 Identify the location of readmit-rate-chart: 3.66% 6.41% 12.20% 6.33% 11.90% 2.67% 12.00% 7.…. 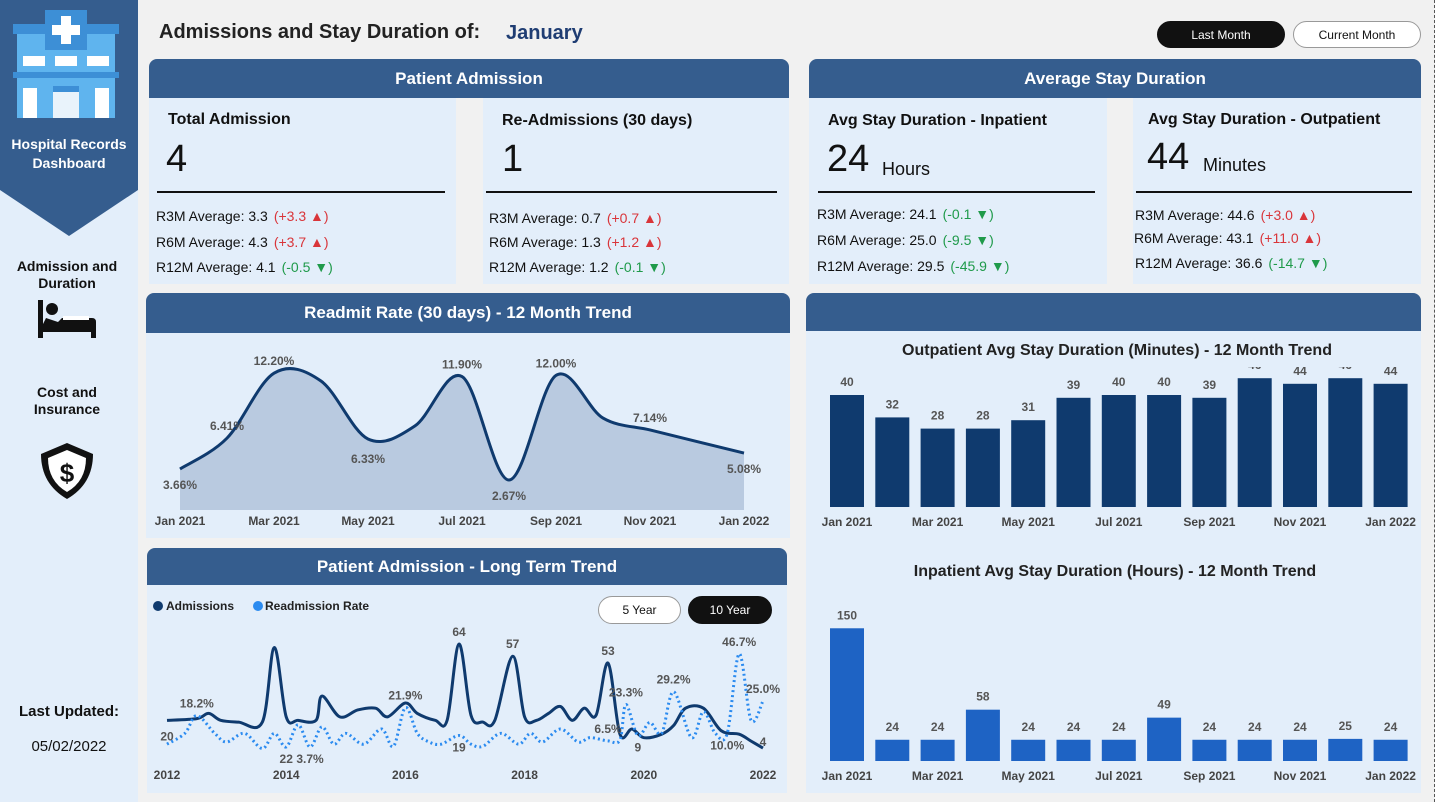
(462, 441).